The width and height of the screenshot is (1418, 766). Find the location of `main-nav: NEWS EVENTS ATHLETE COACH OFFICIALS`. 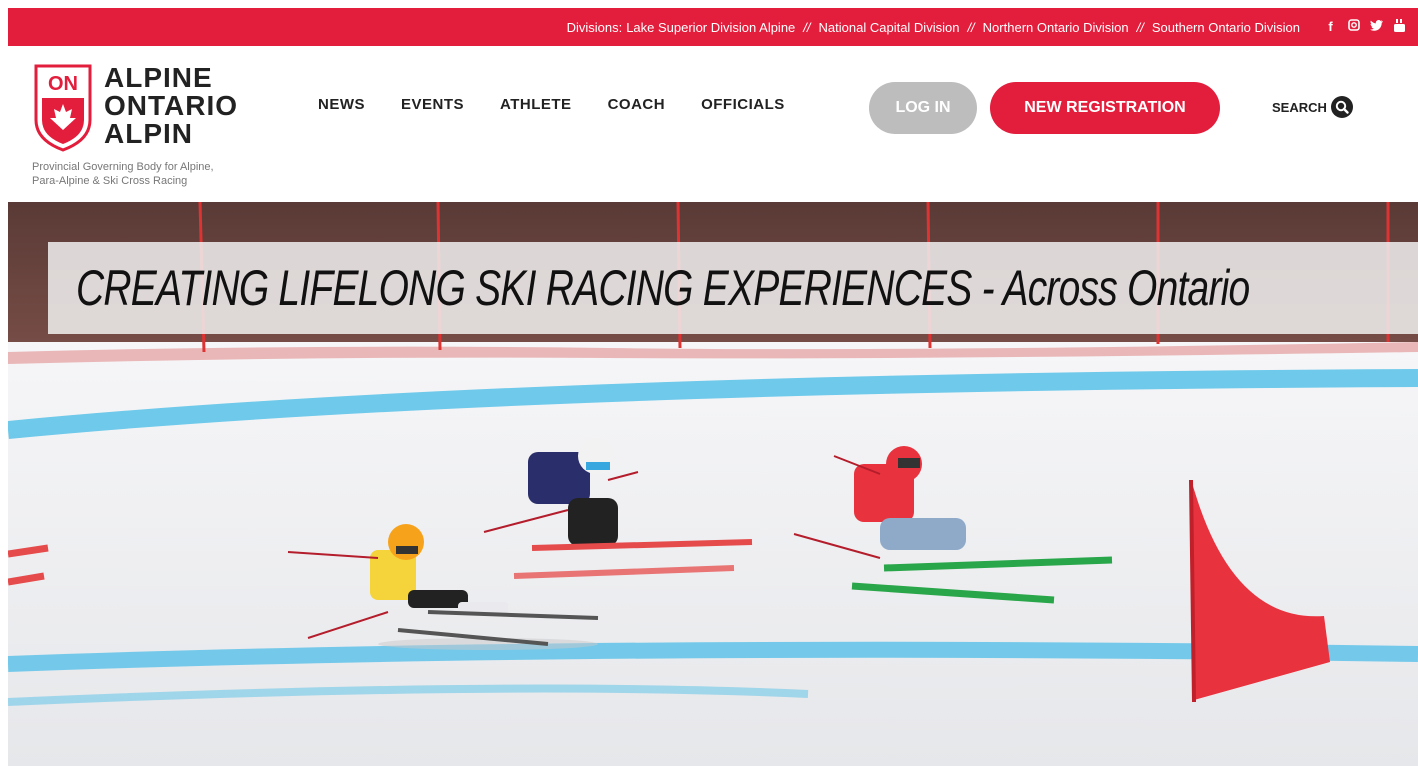

main-nav: NEWS EVENTS ATHLETE COACH OFFICIALS is located at coordinates (551, 104).